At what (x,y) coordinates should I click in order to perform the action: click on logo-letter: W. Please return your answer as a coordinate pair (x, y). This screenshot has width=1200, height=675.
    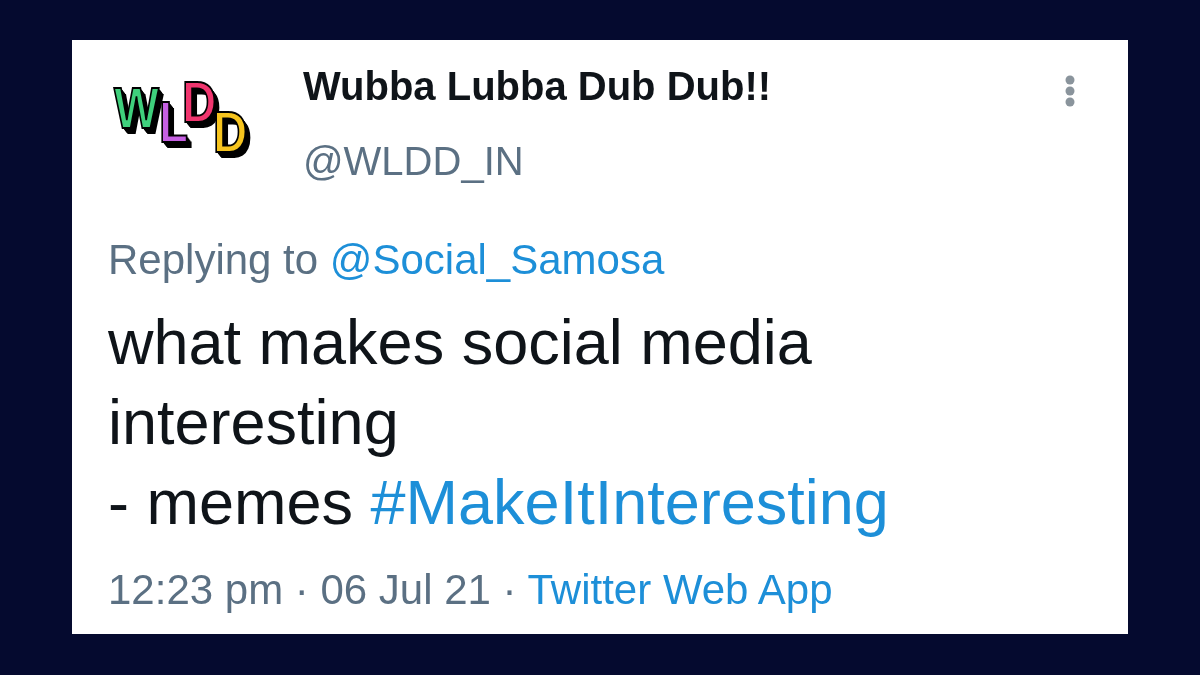
    Looking at the image, I should click on (136, 108).